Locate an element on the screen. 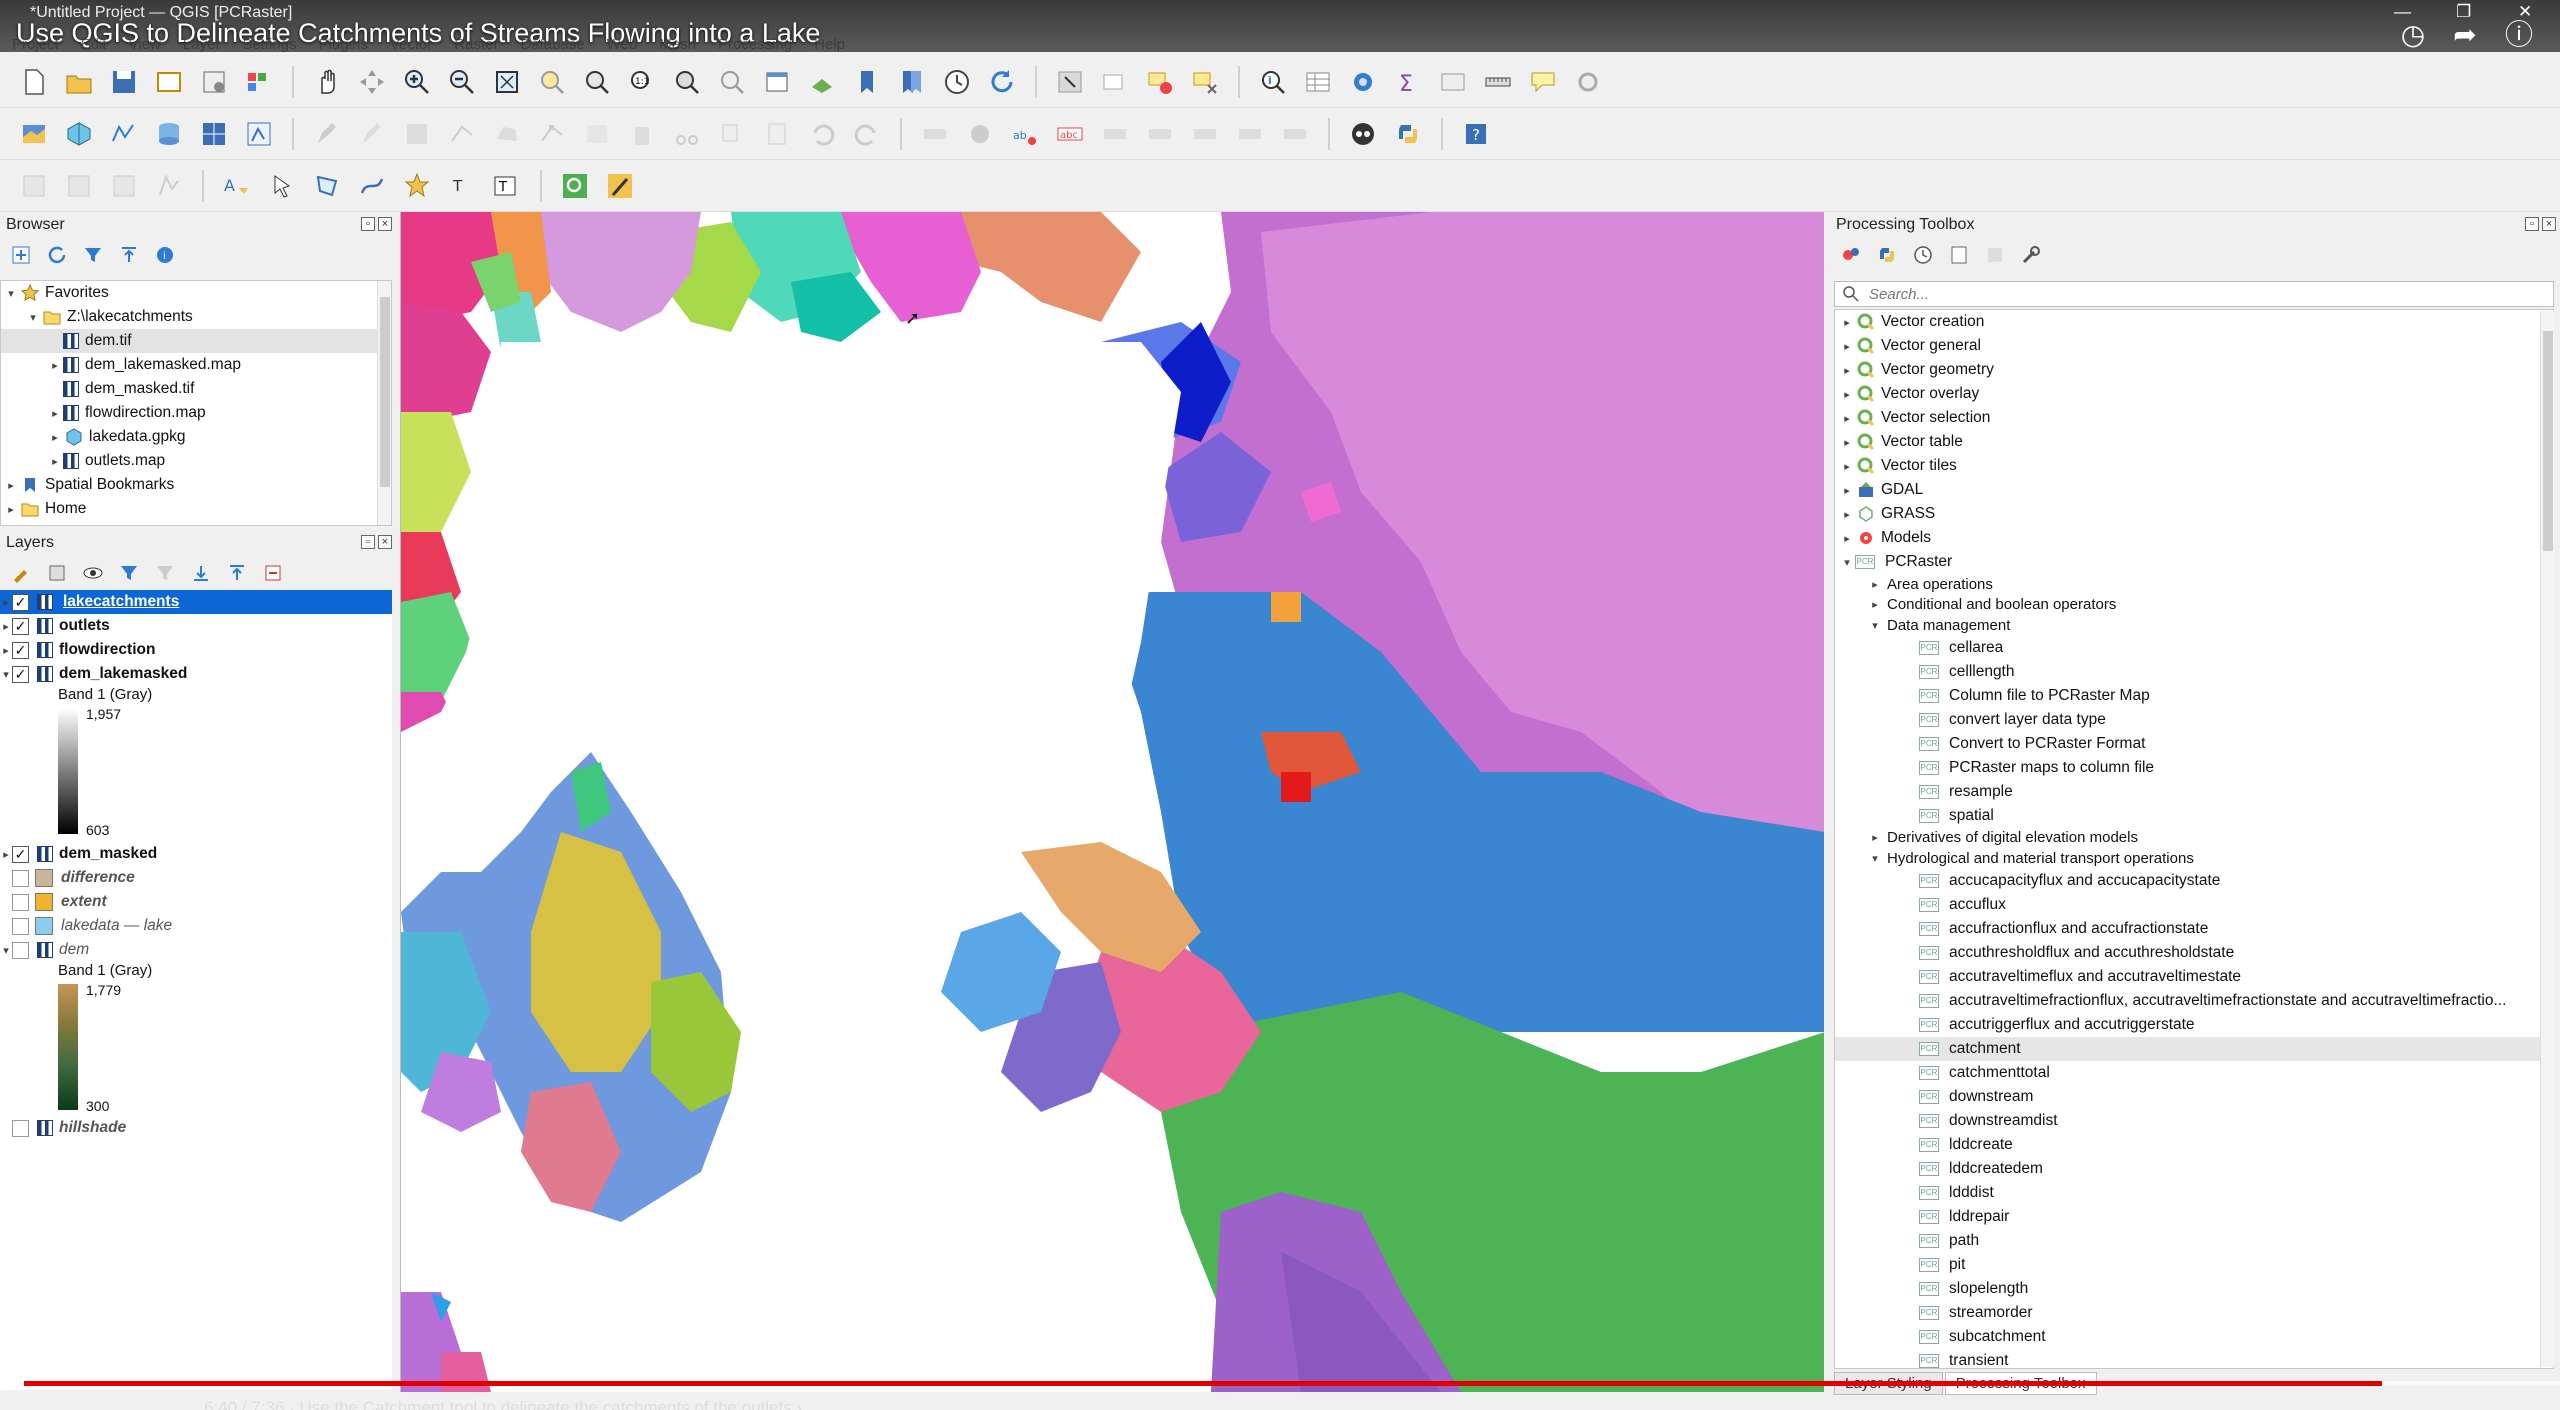 Image resolution: width=2560 pixels, height=1410 pixels. pcraster-algorithm: PCR spatial is located at coordinates (2194, 816).